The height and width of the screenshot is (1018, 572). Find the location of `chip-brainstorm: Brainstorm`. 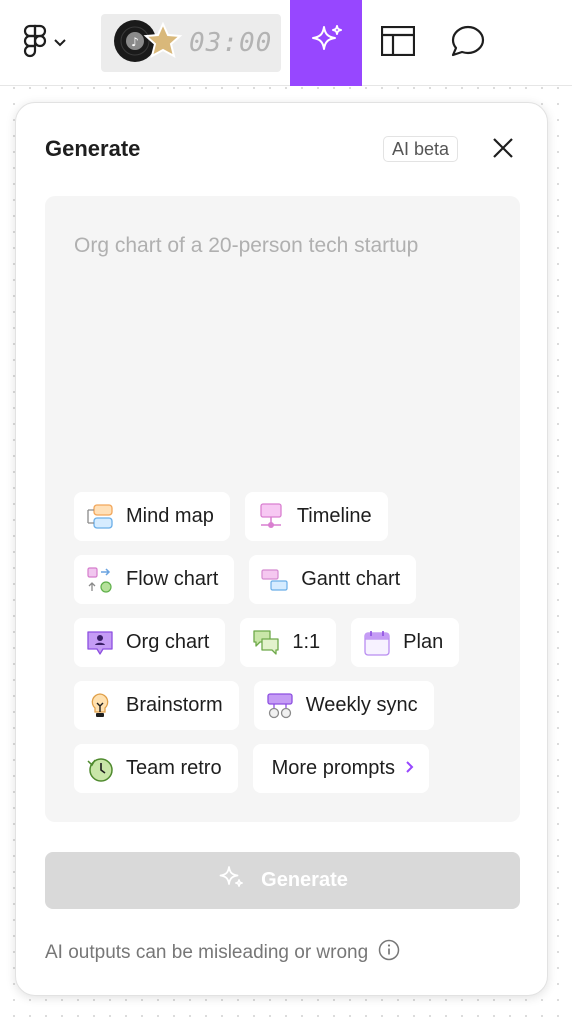

chip-brainstorm: Brainstorm is located at coordinates (156, 705).